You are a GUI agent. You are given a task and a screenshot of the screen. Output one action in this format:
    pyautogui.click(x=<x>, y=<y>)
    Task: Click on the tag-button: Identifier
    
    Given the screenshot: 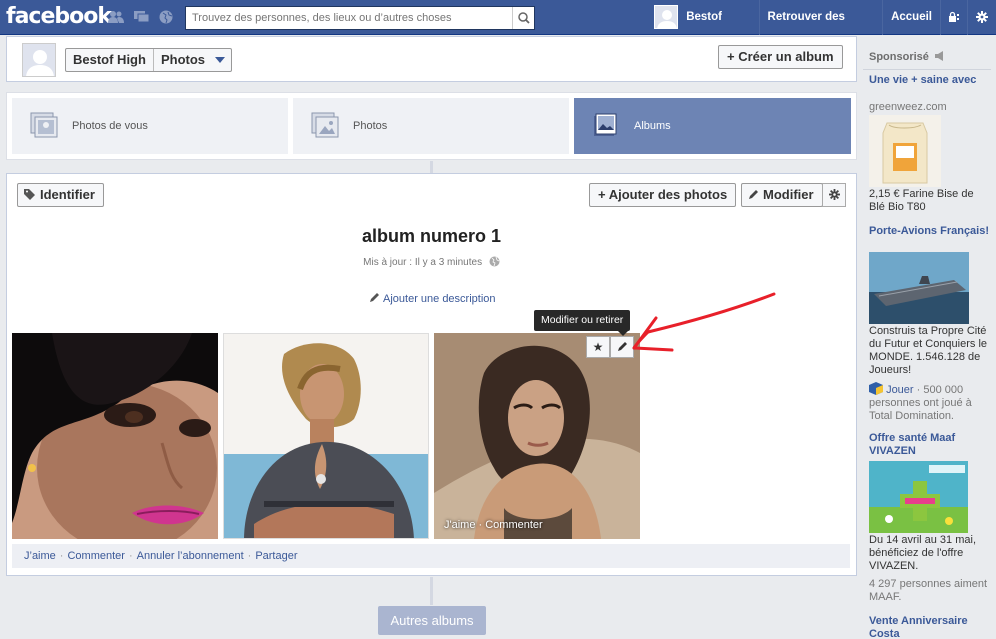 What is the action you would take?
    pyautogui.click(x=60, y=195)
    